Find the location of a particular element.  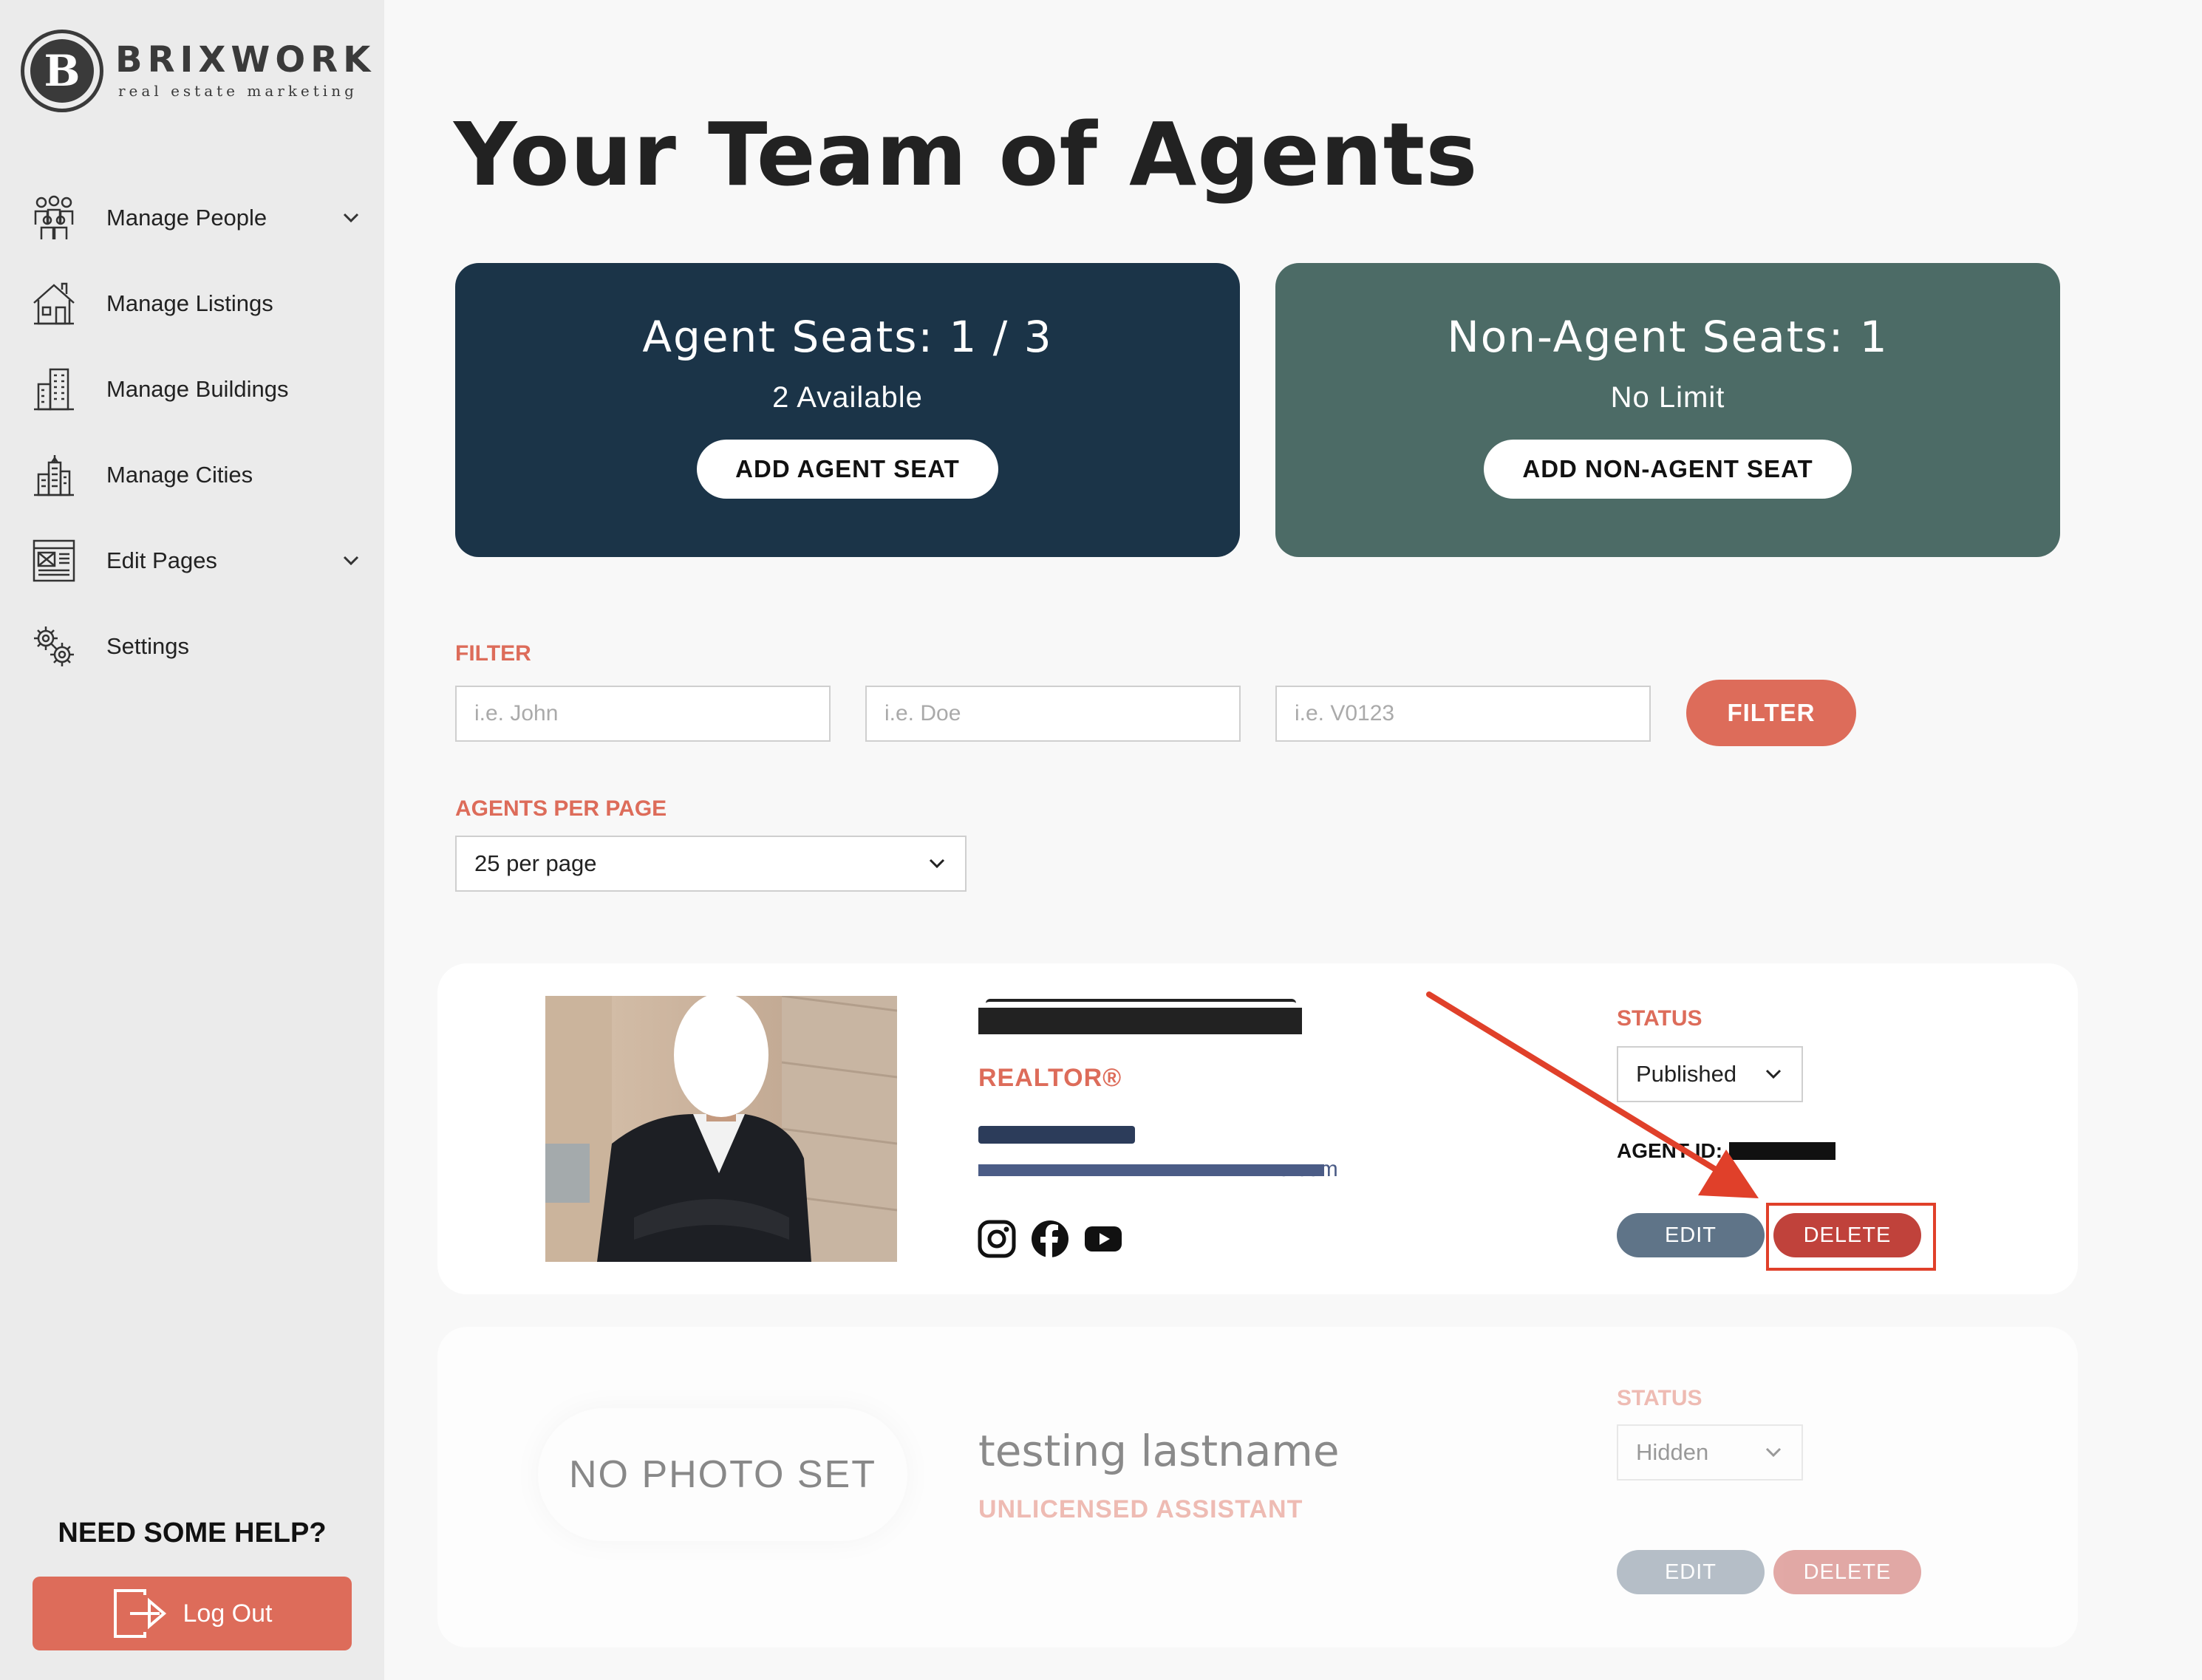

non-agent-seats-limit: No Limit is located at coordinates (1668, 397).